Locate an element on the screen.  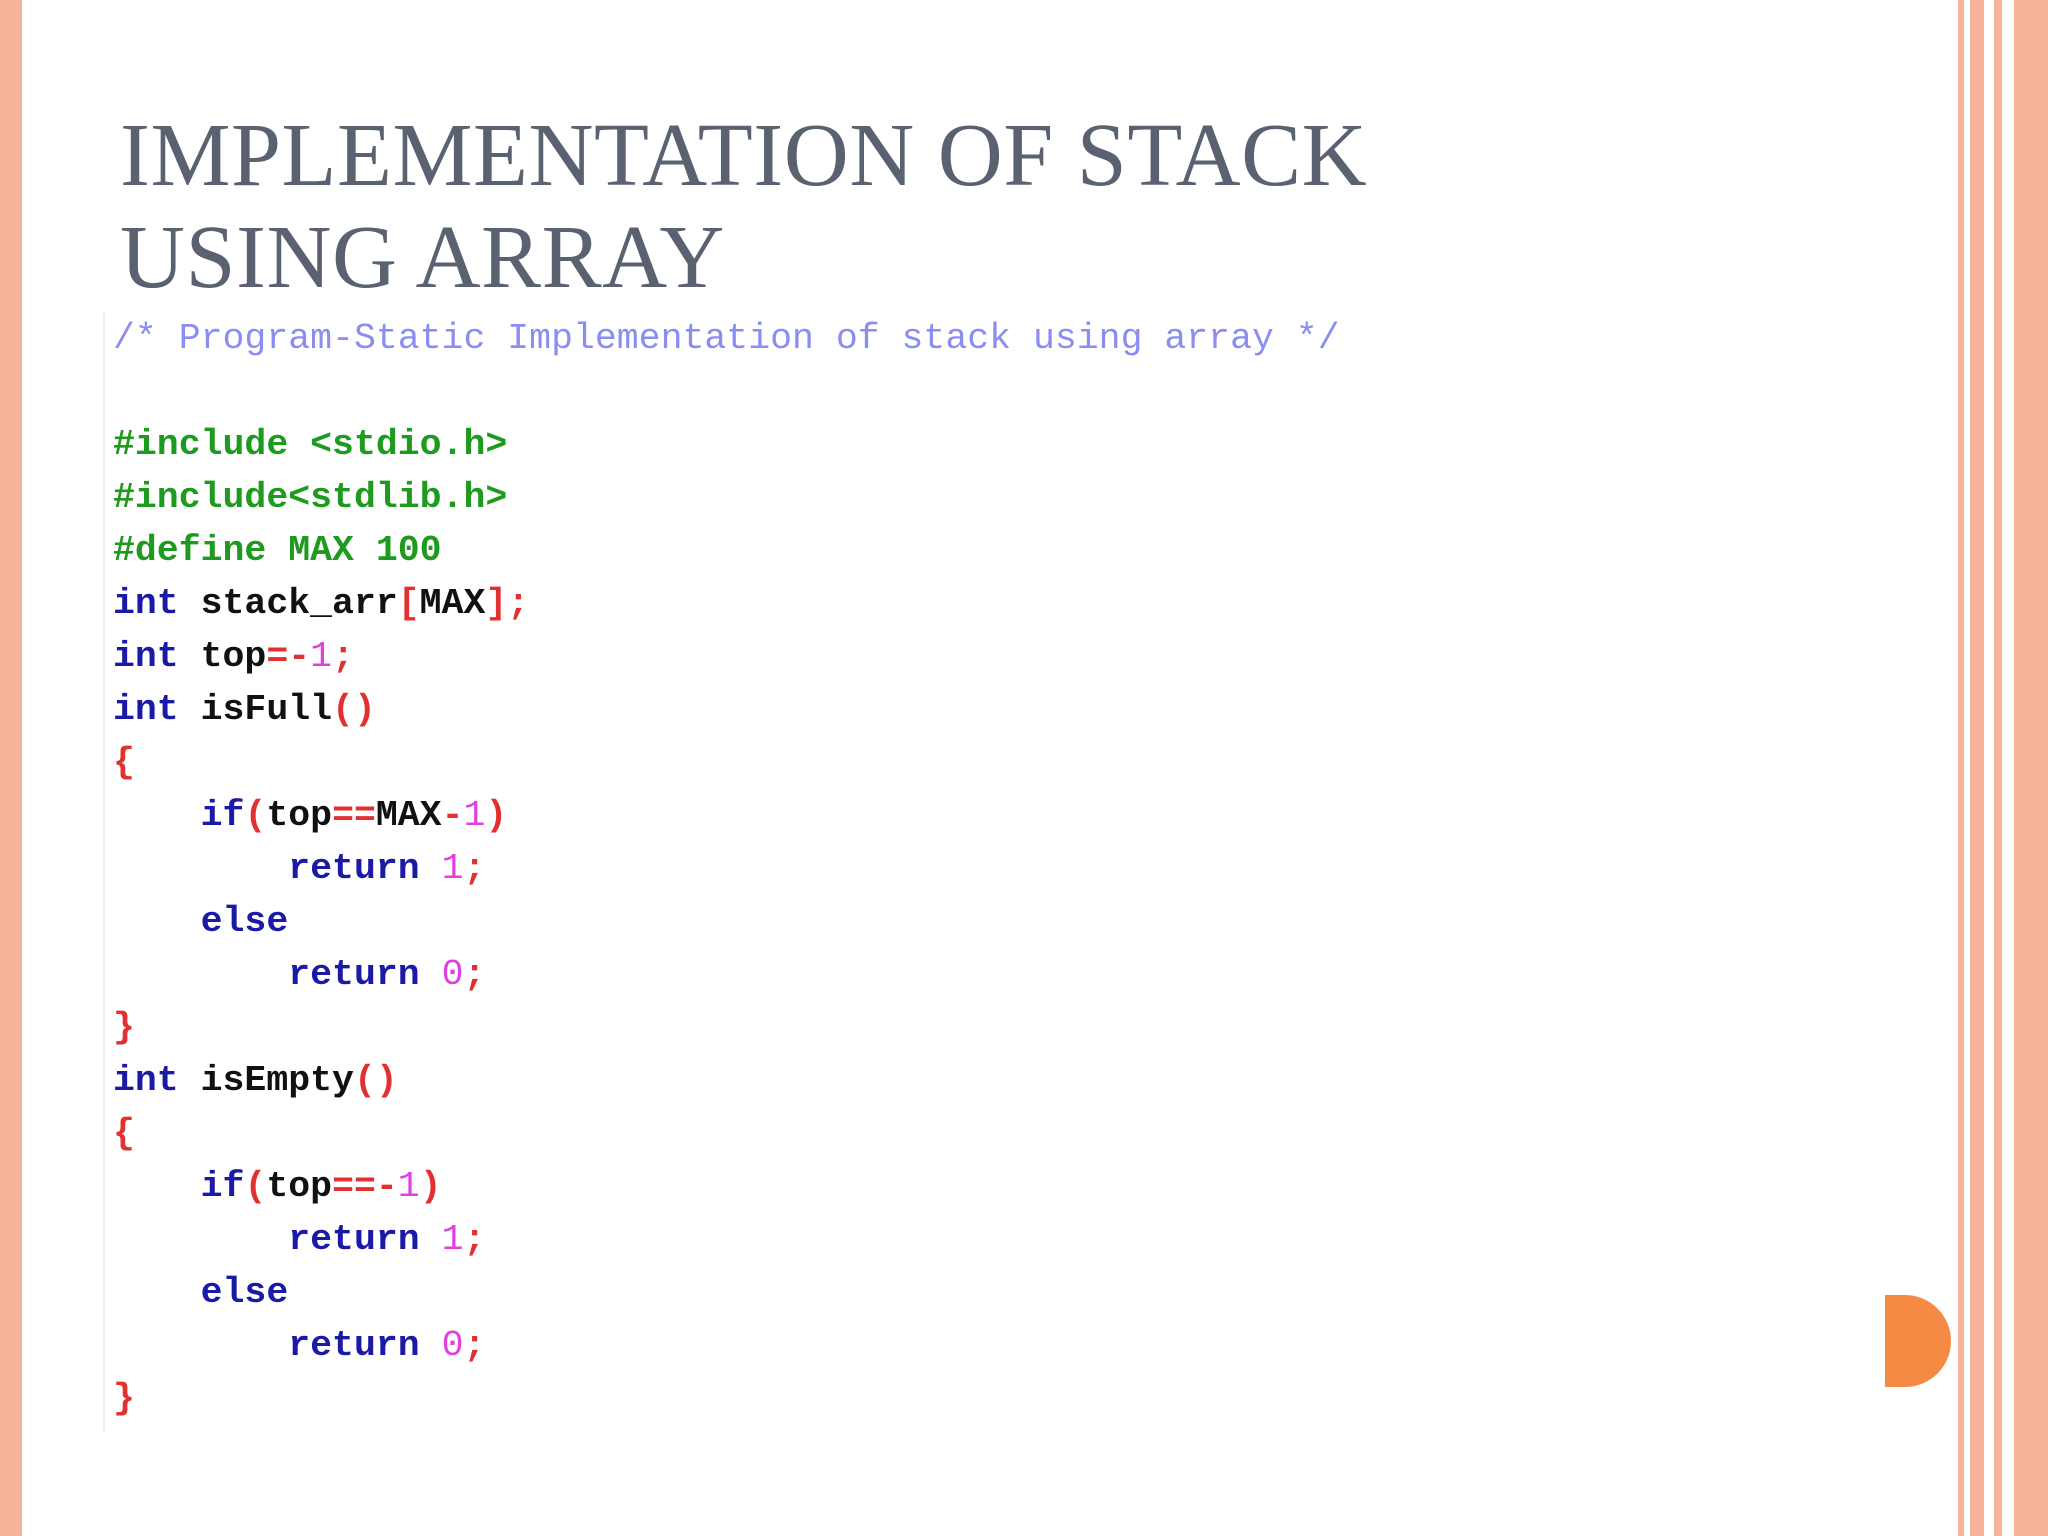
page-title: IMPLEMENTATION OF STACK USING ARRAY is located at coordinates (744, 206).